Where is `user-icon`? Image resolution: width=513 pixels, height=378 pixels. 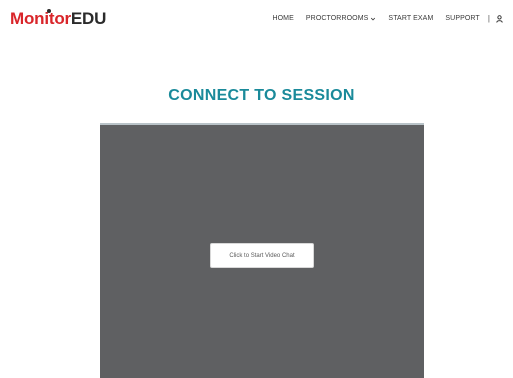
user-icon is located at coordinates (499, 18).